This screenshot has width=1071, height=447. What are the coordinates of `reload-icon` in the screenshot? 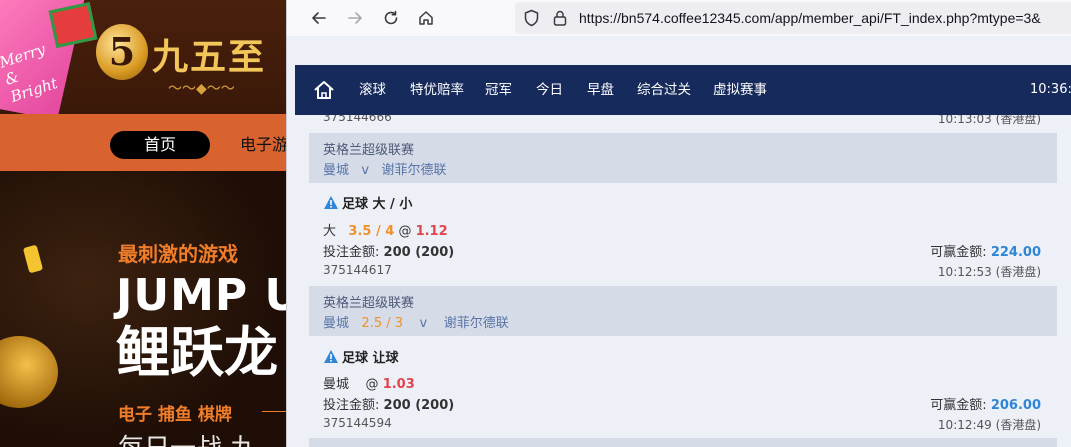 It's located at (391, 17).